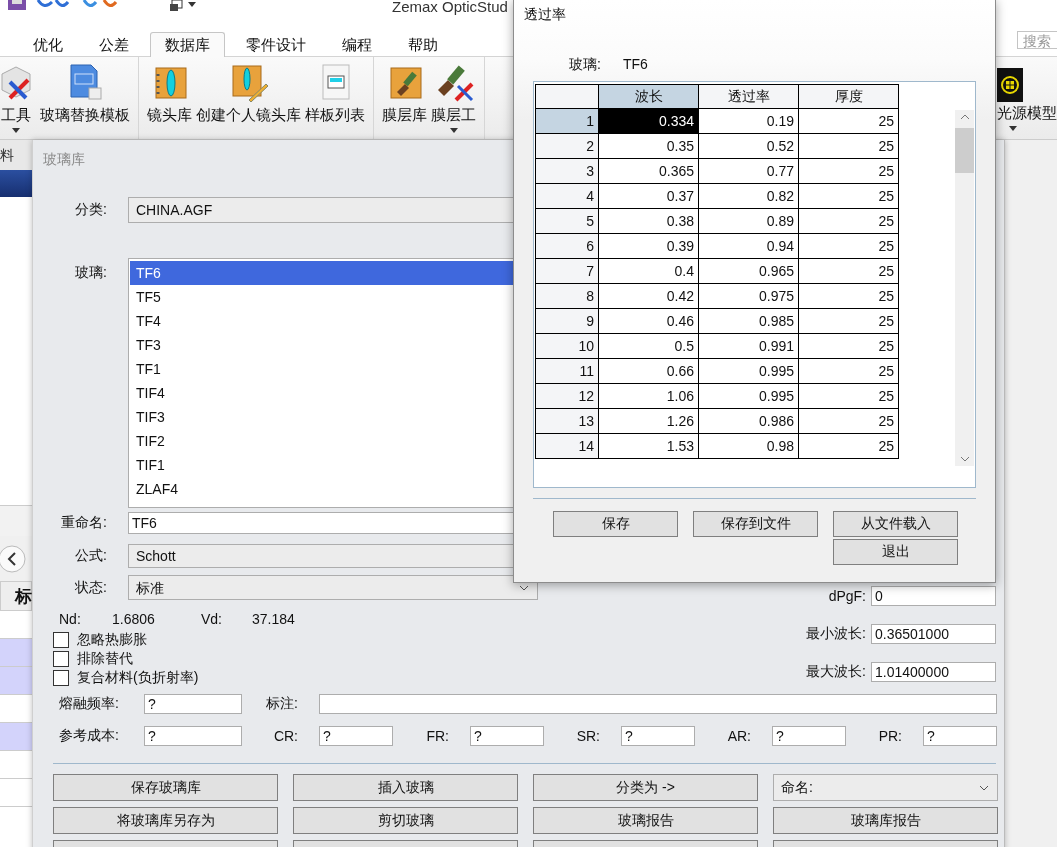  Describe the element at coordinates (16, 155) in the screenshot. I see `panel-tab: 料` at that location.